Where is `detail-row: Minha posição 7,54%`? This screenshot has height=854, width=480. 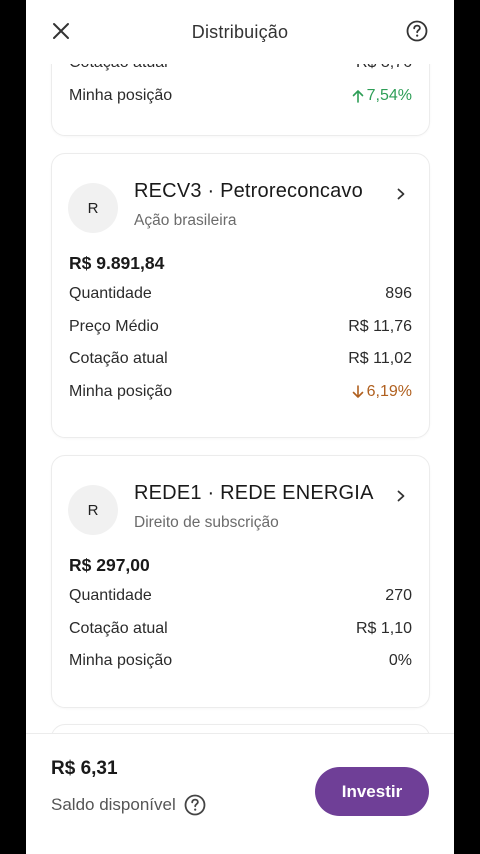 detail-row: Minha posição 7,54% is located at coordinates (240, 96).